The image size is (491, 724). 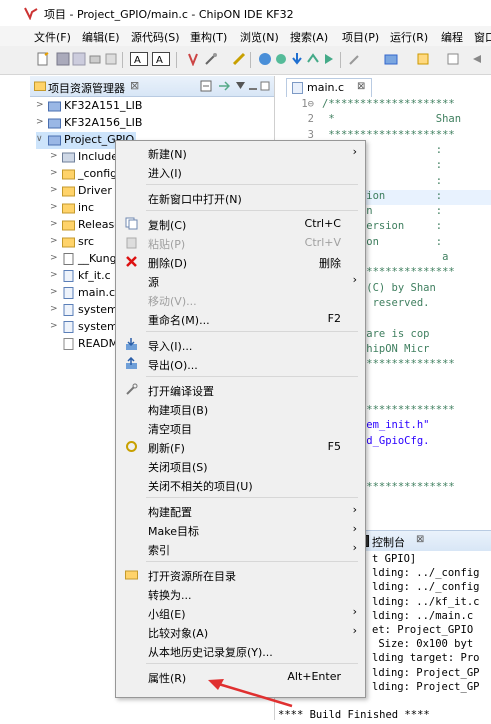 What do you see at coordinates (297, 59) in the screenshot?
I see `download-icon` at bounding box center [297, 59].